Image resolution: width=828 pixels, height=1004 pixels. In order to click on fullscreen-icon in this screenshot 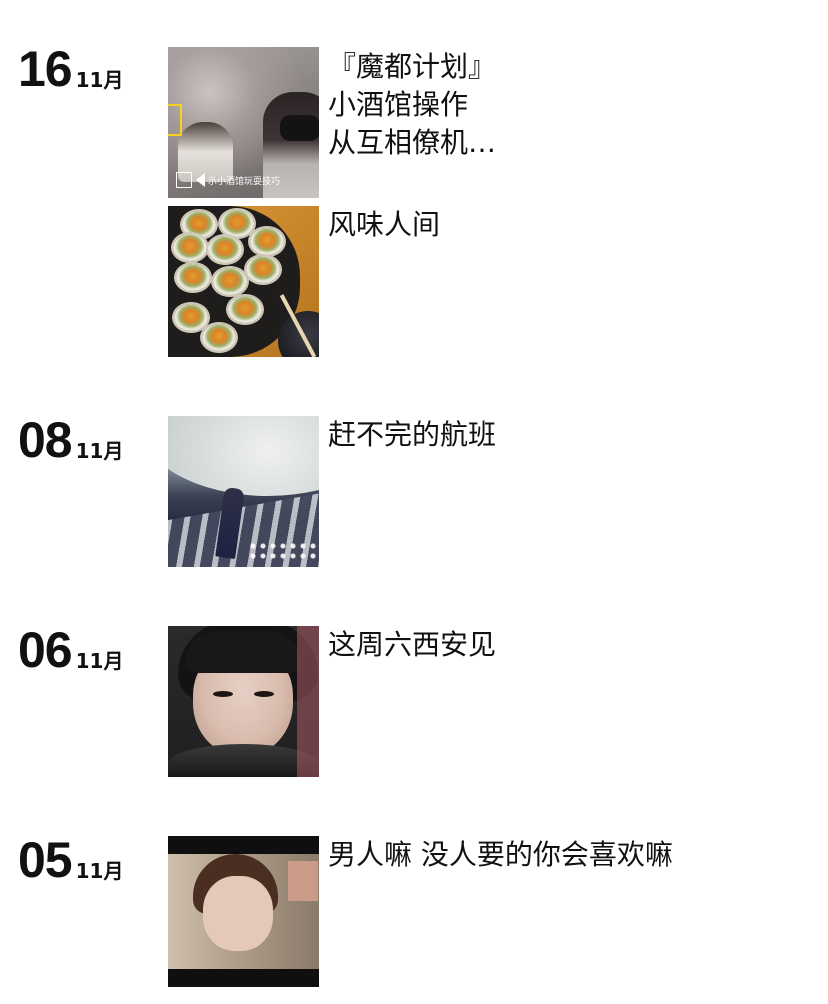, I will do `click(184, 180)`.